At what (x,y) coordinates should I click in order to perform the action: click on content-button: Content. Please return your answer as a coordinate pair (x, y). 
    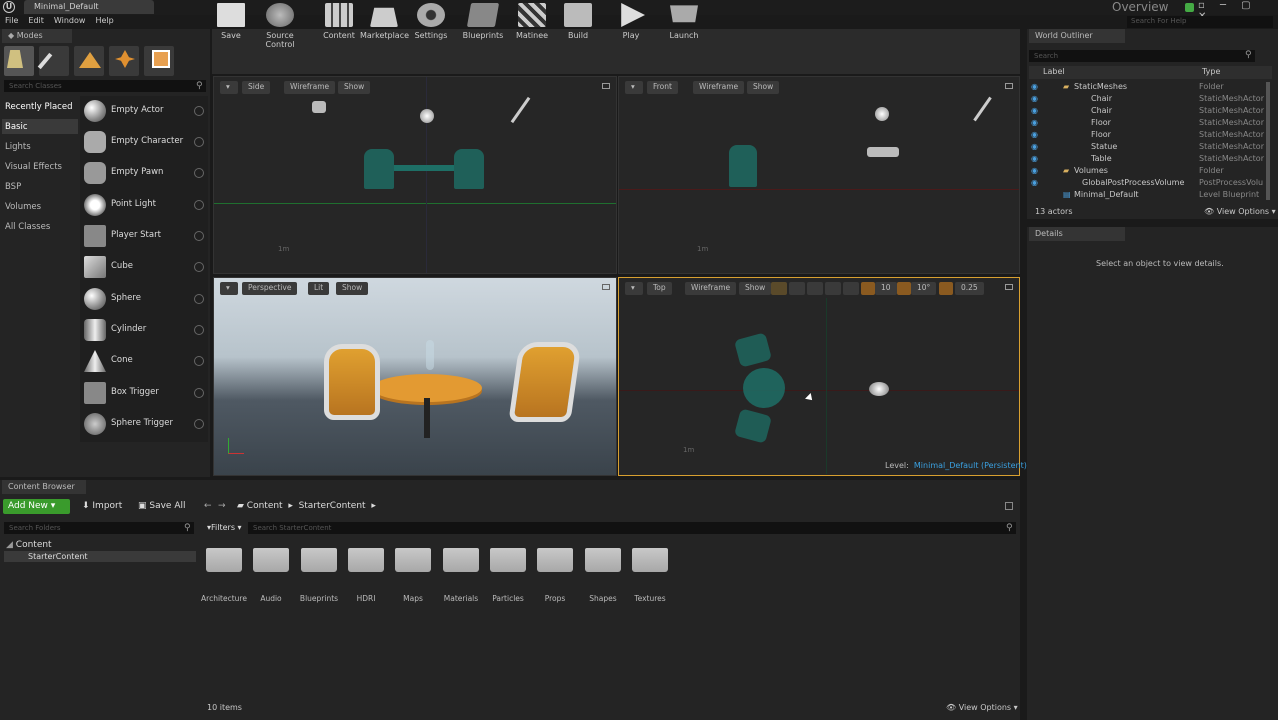
    Looking at the image, I should click on (339, 21).